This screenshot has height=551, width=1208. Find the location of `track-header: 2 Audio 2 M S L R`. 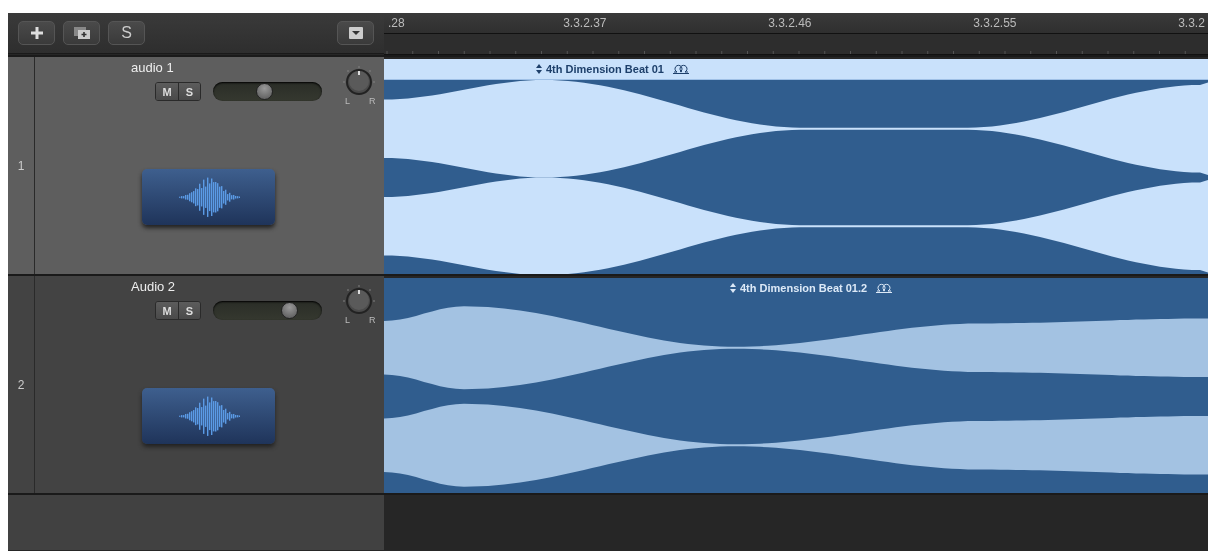

track-header: 2 Audio 2 M S L R is located at coordinates (196, 383).